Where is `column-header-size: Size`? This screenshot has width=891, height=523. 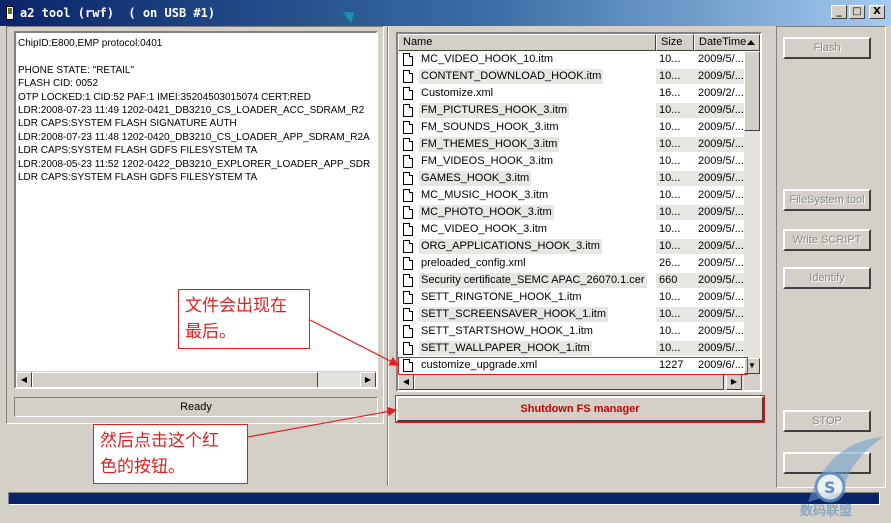
column-header-size: Size is located at coordinates (675, 42).